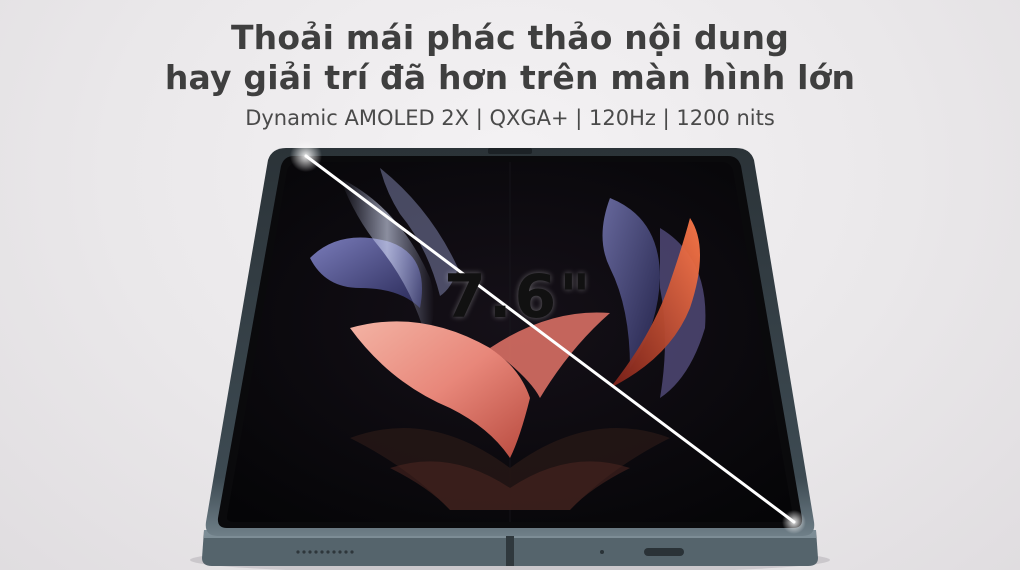 The image size is (1020, 570). I want to click on headline-line-2: hay giải trí đã hơn trên màn hình lớn, so click(510, 77).